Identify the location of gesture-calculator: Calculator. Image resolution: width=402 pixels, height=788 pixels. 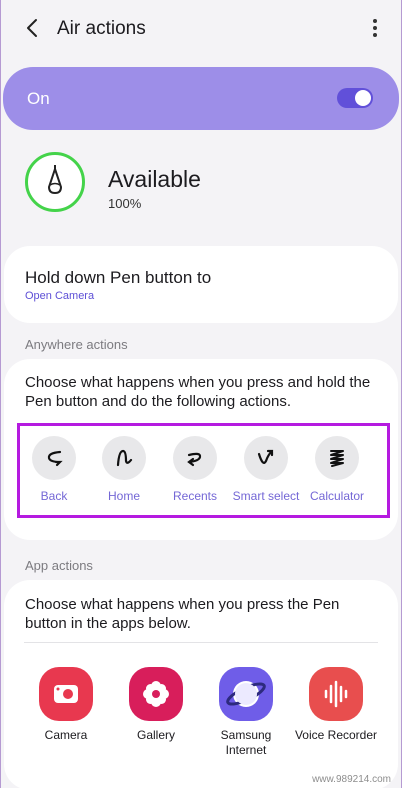
(337, 469).